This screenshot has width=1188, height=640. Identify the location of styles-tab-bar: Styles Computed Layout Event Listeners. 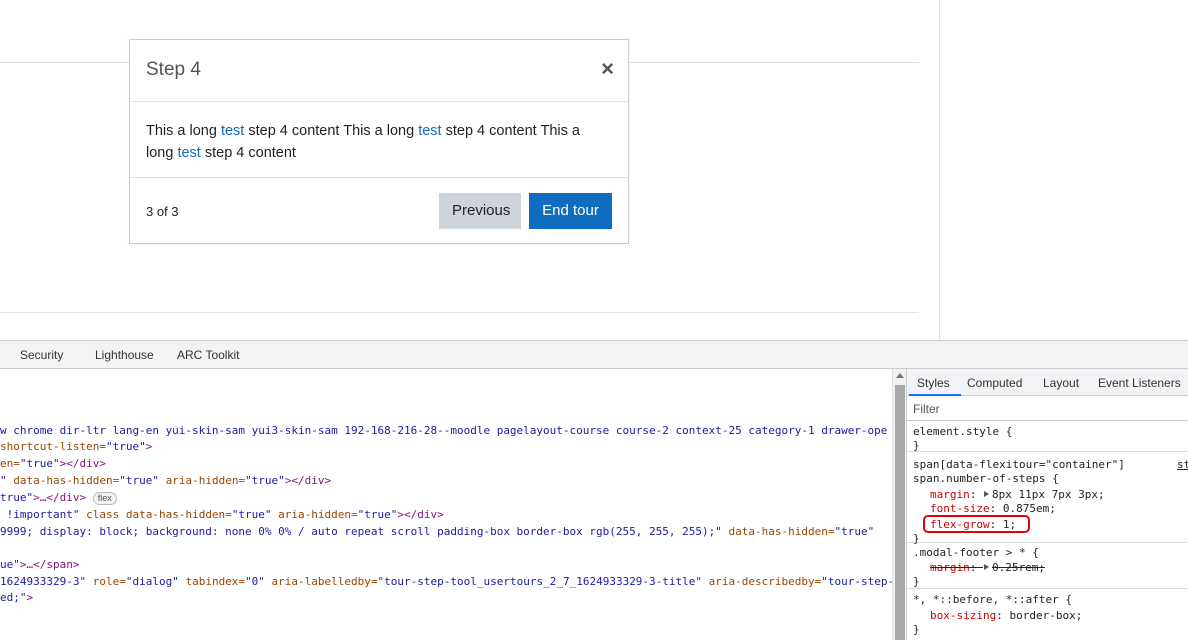
(1047, 382).